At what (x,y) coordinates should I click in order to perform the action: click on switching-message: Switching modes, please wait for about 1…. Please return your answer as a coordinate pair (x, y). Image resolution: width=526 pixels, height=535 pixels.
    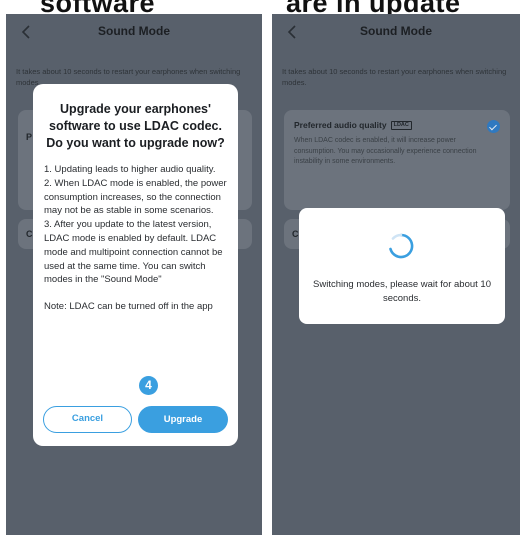
    Looking at the image, I should click on (402, 291).